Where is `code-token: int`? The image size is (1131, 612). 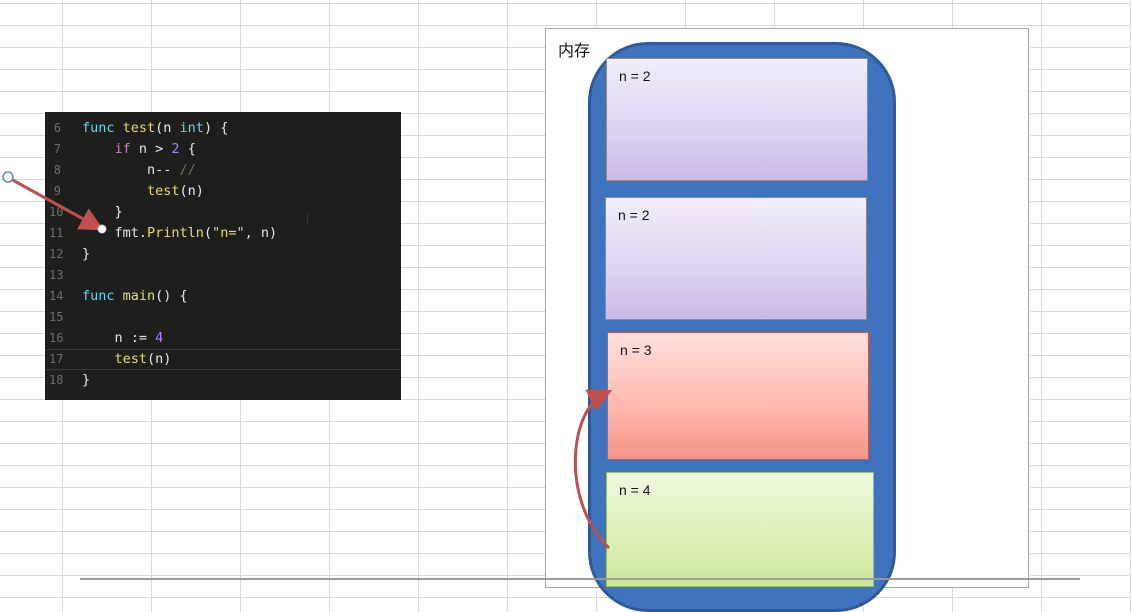 code-token: int is located at coordinates (191, 128).